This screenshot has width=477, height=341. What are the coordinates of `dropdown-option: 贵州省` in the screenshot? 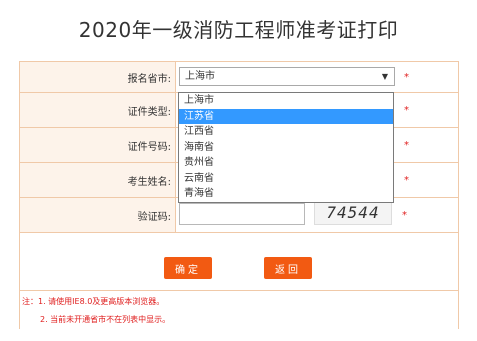 It's located at (286, 163).